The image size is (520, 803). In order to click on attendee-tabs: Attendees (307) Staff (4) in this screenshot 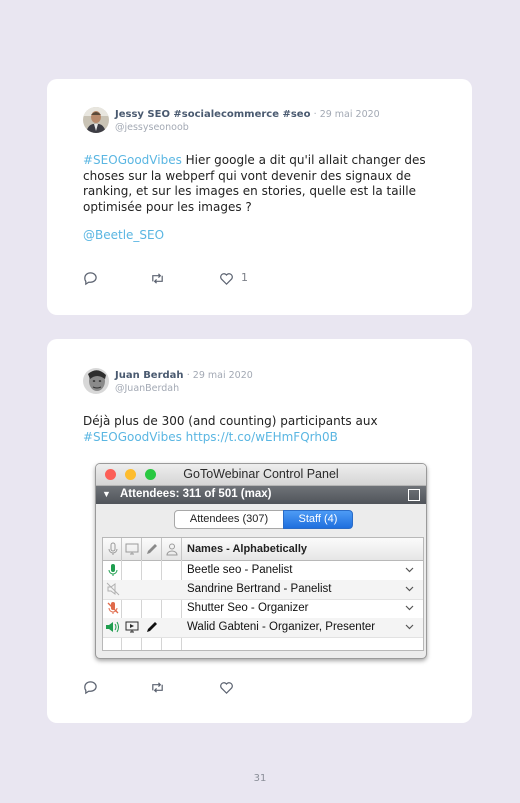, I will do `click(263, 519)`.